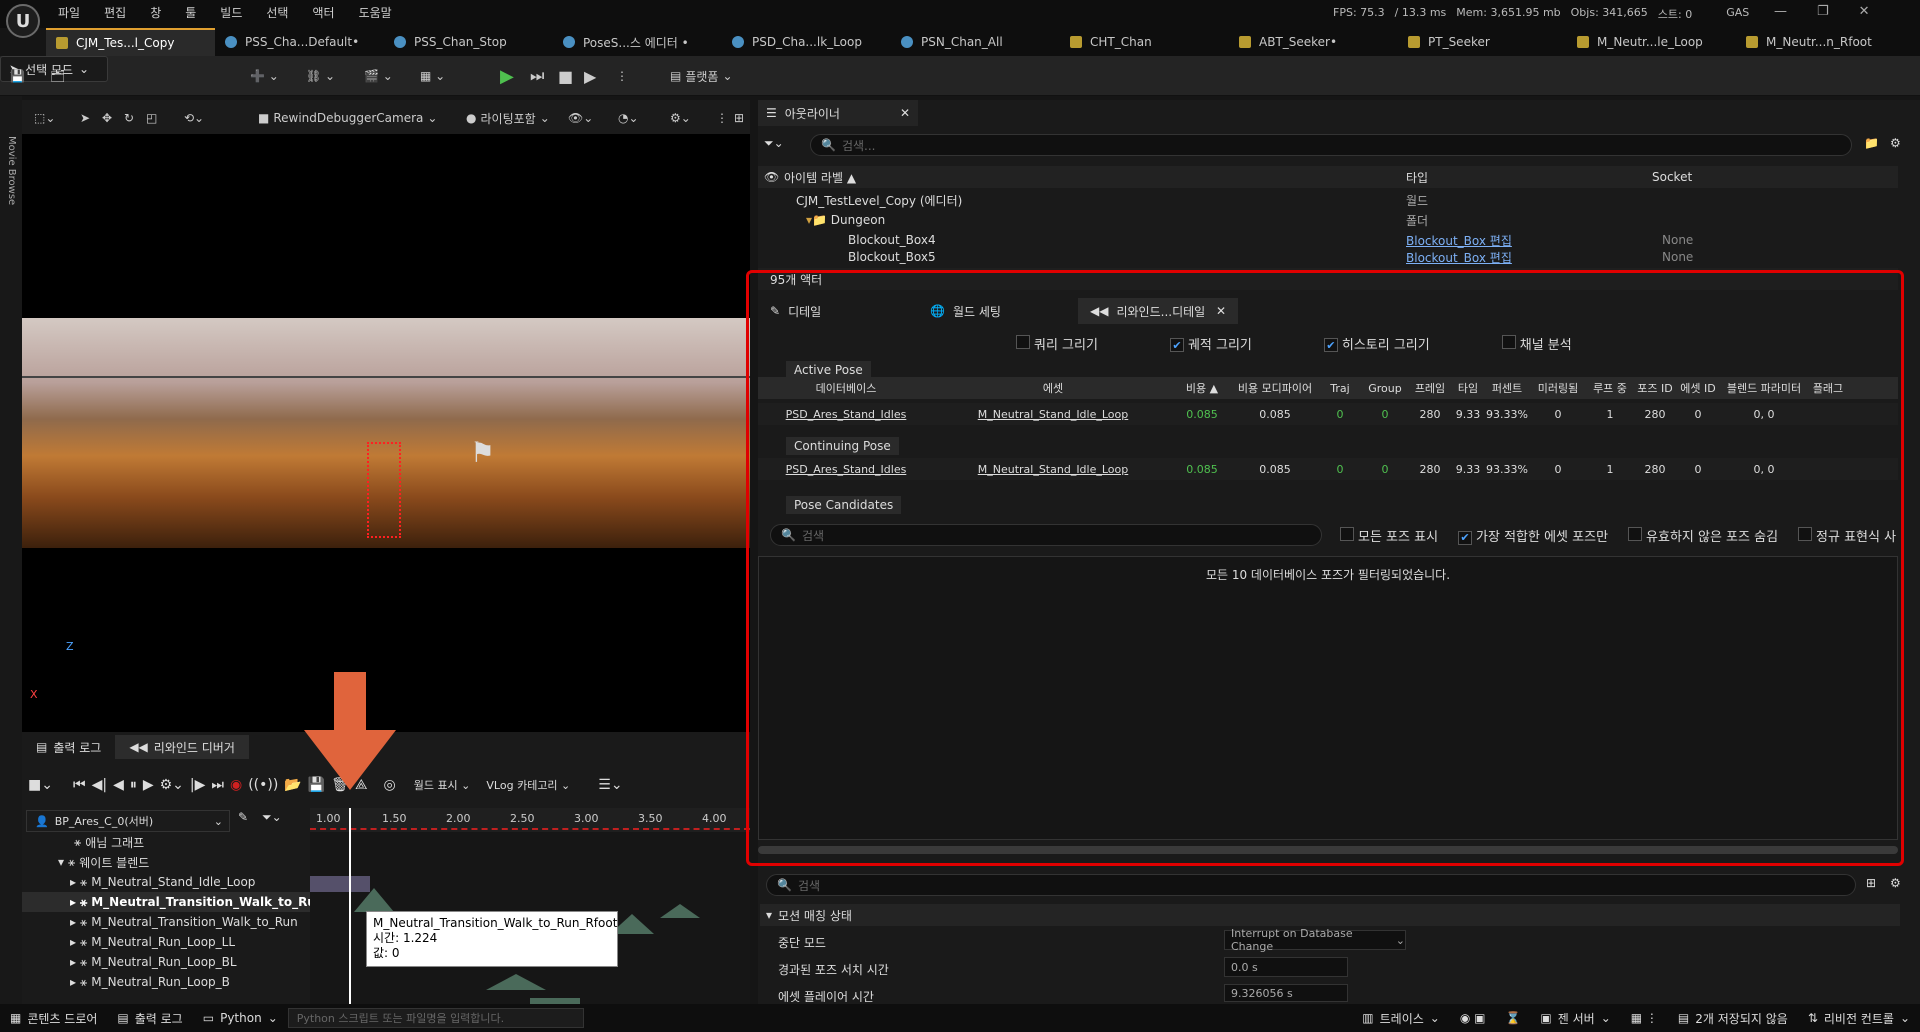 Image resolution: width=1920 pixels, height=1032 pixels. I want to click on next-frame-icon: |▶, so click(197, 785).